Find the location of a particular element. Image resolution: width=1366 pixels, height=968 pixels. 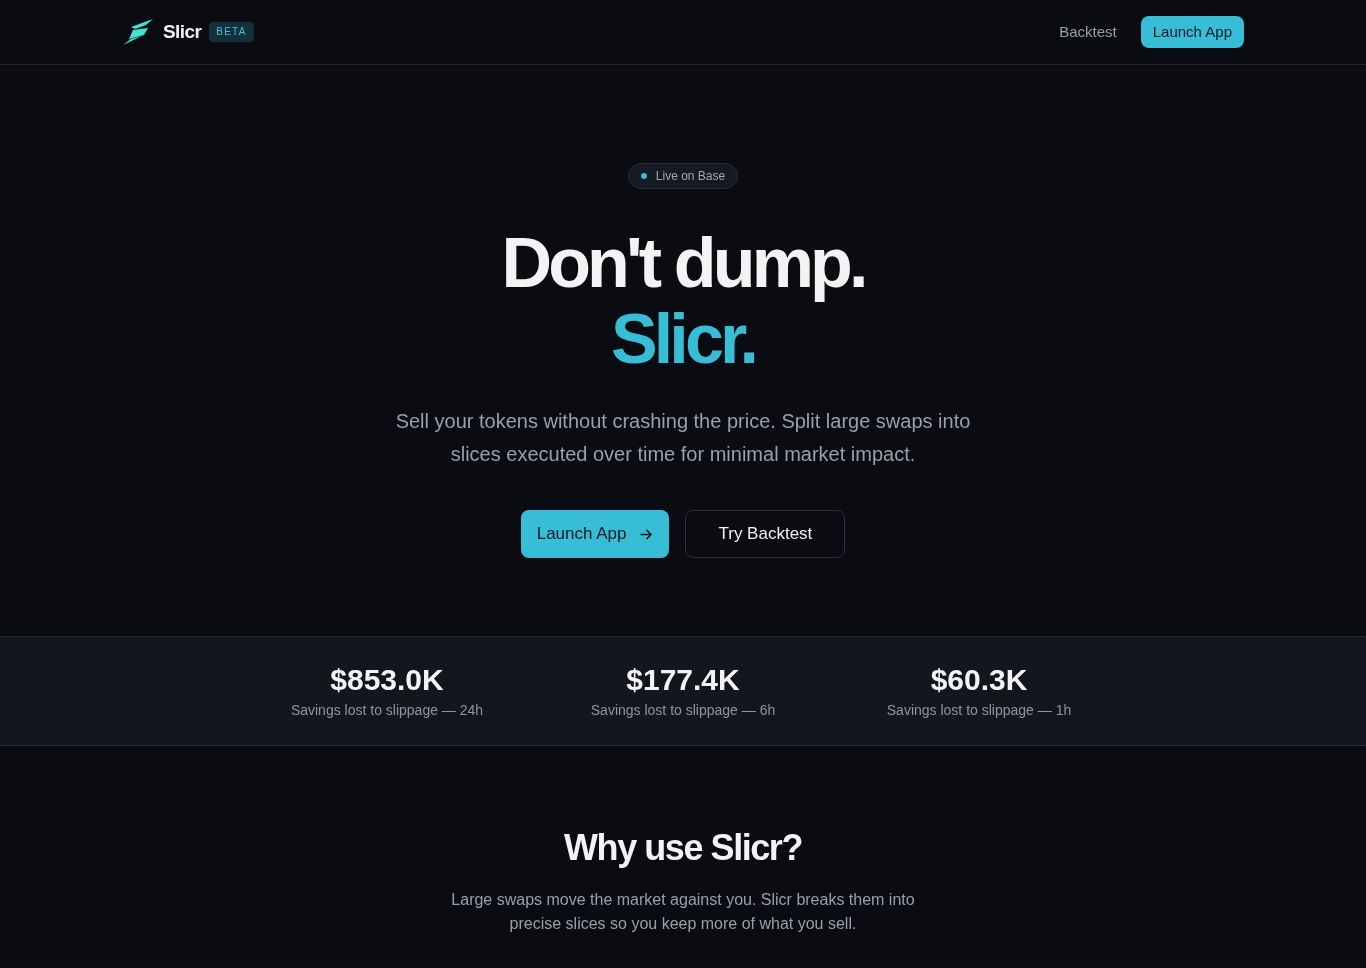

stat-value: $60.3K is located at coordinates (979, 680).